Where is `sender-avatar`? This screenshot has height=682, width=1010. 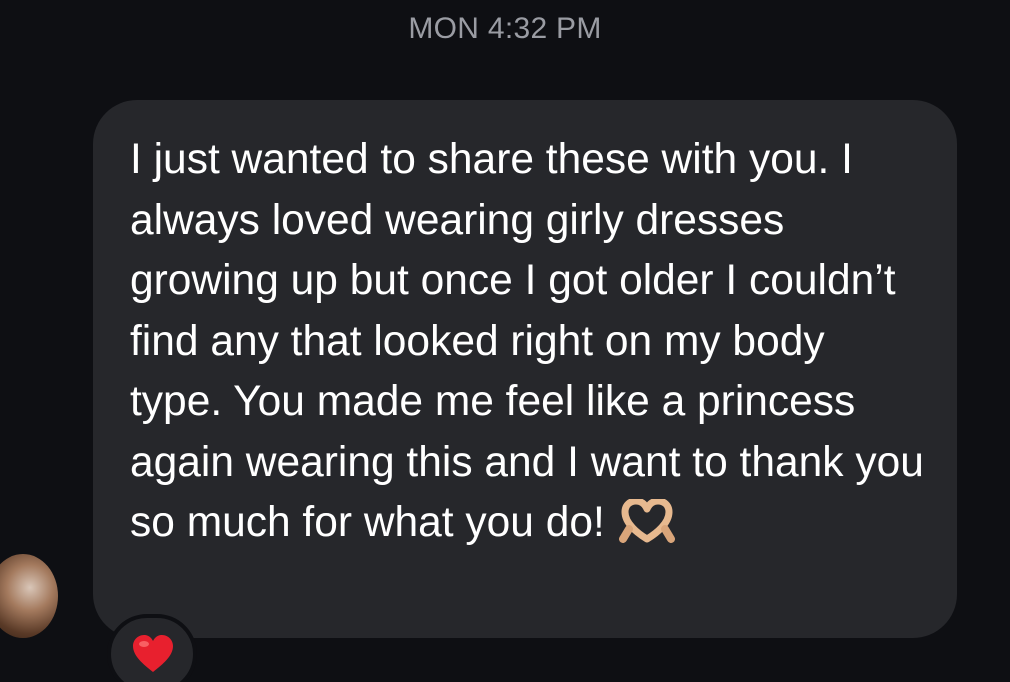 sender-avatar is located at coordinates (29, 596).